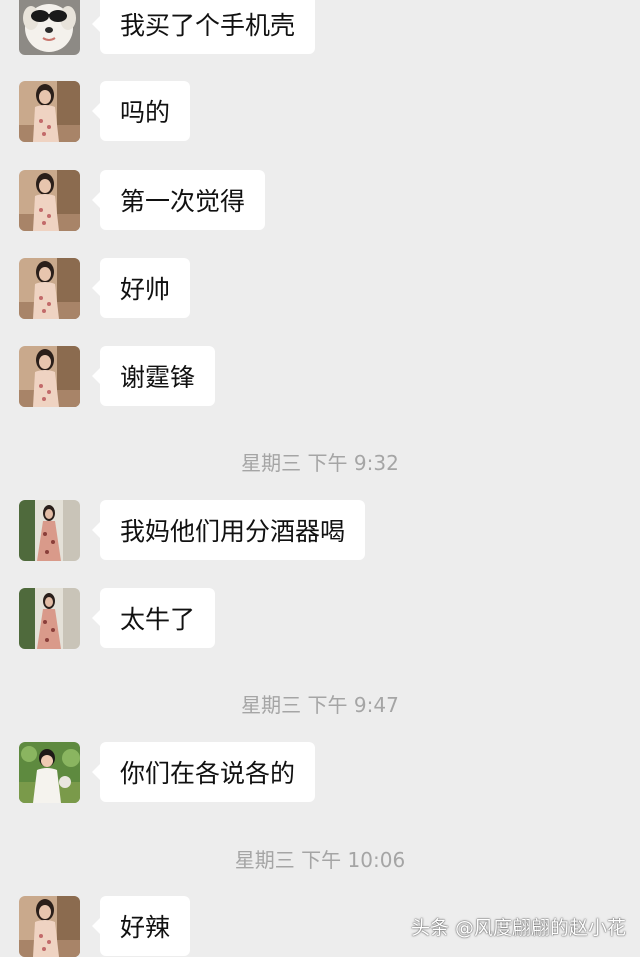  I want to click on message-row: 吗的, so click(105, 111).